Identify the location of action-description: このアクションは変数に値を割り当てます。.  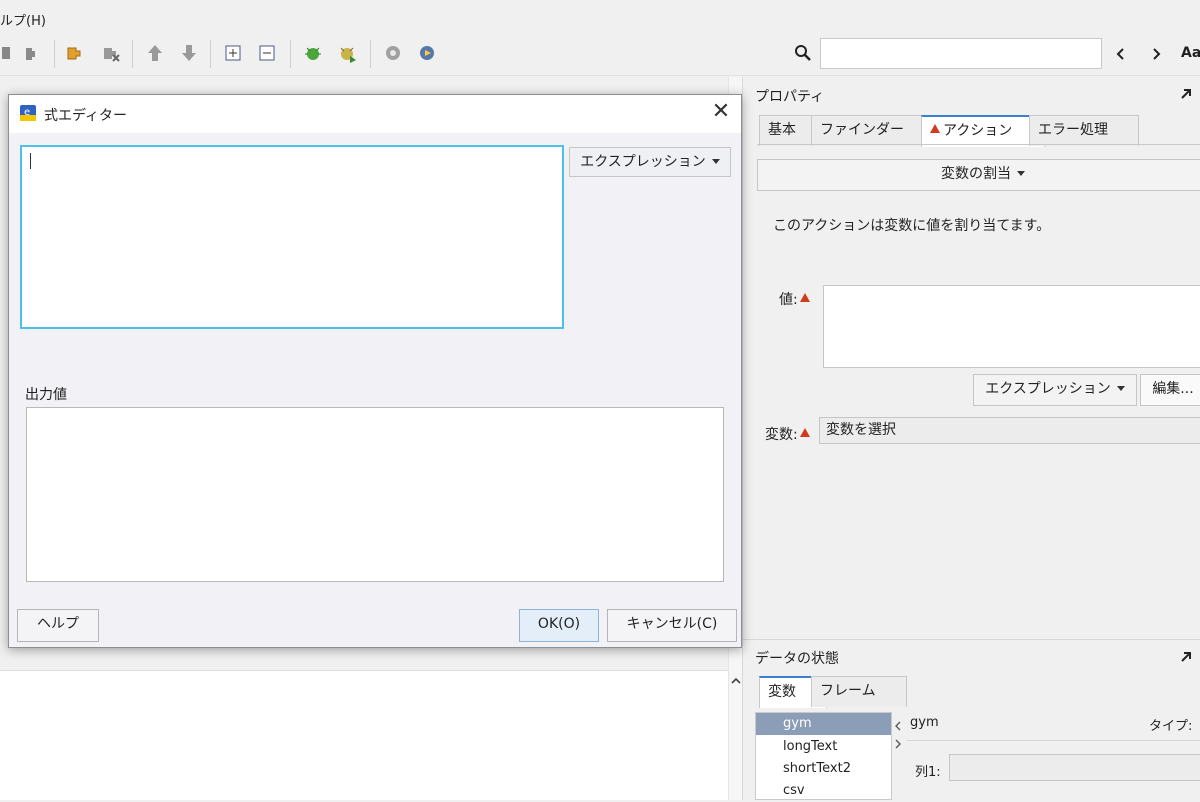
(912, 226).